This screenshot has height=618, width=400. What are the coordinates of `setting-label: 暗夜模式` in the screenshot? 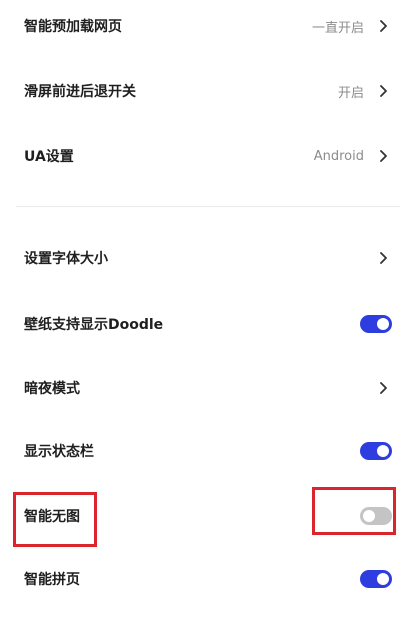 It's located at (52, 389).